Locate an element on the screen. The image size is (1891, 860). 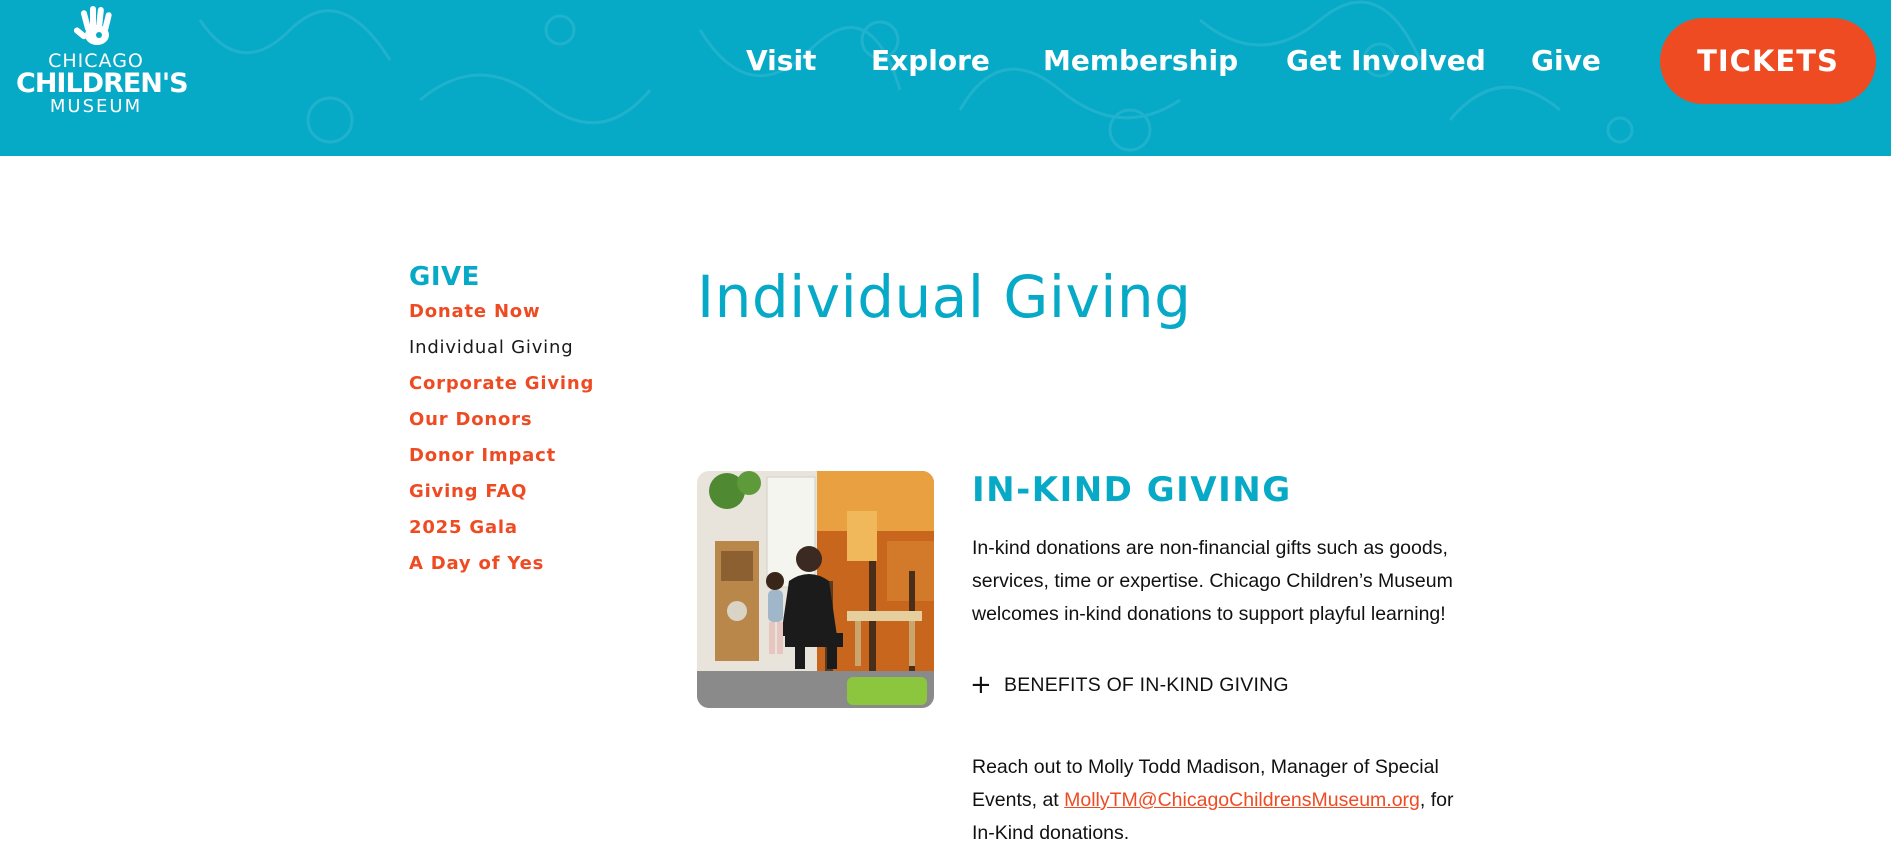
sidebar-link-donor-impact: Donor Impact is located at coordinates (482, 455).